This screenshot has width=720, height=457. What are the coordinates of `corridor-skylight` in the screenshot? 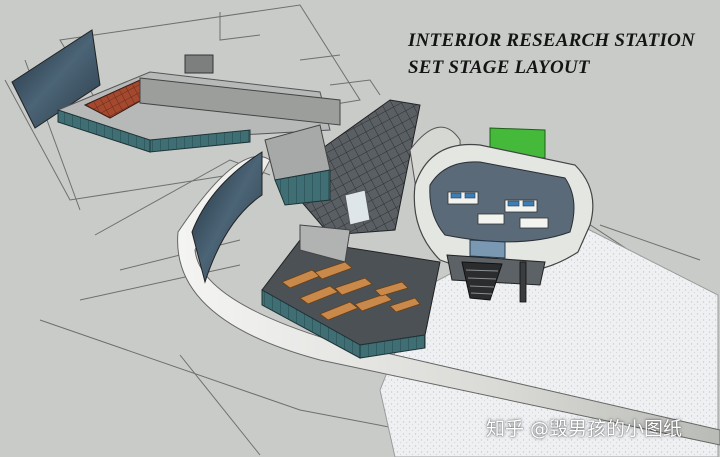 It's located at (357, 207).